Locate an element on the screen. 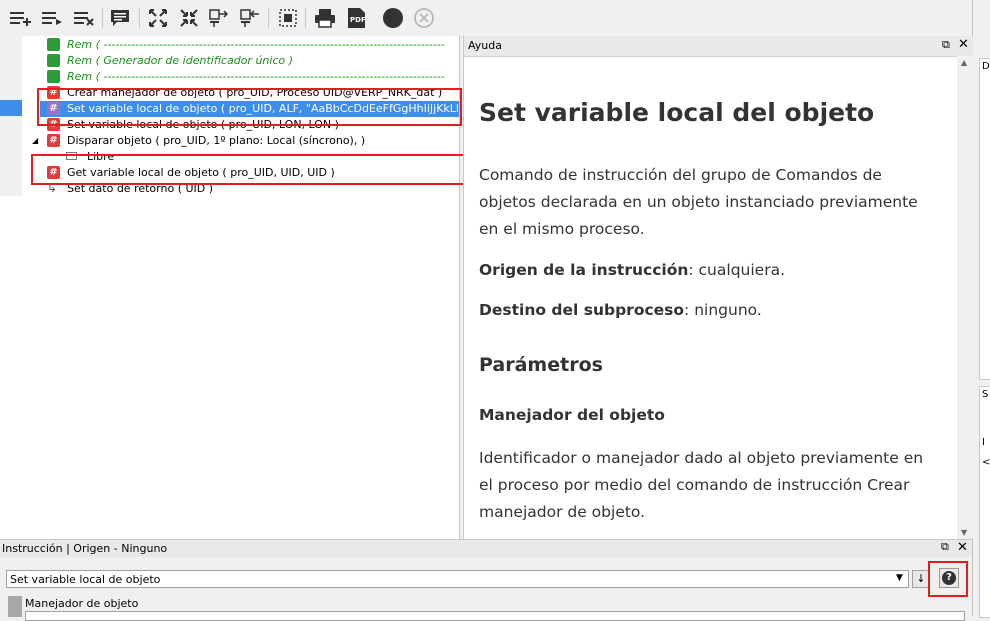  tree-row: Rem ( Generador de identificador único ) is located at coordinates (229, 61).